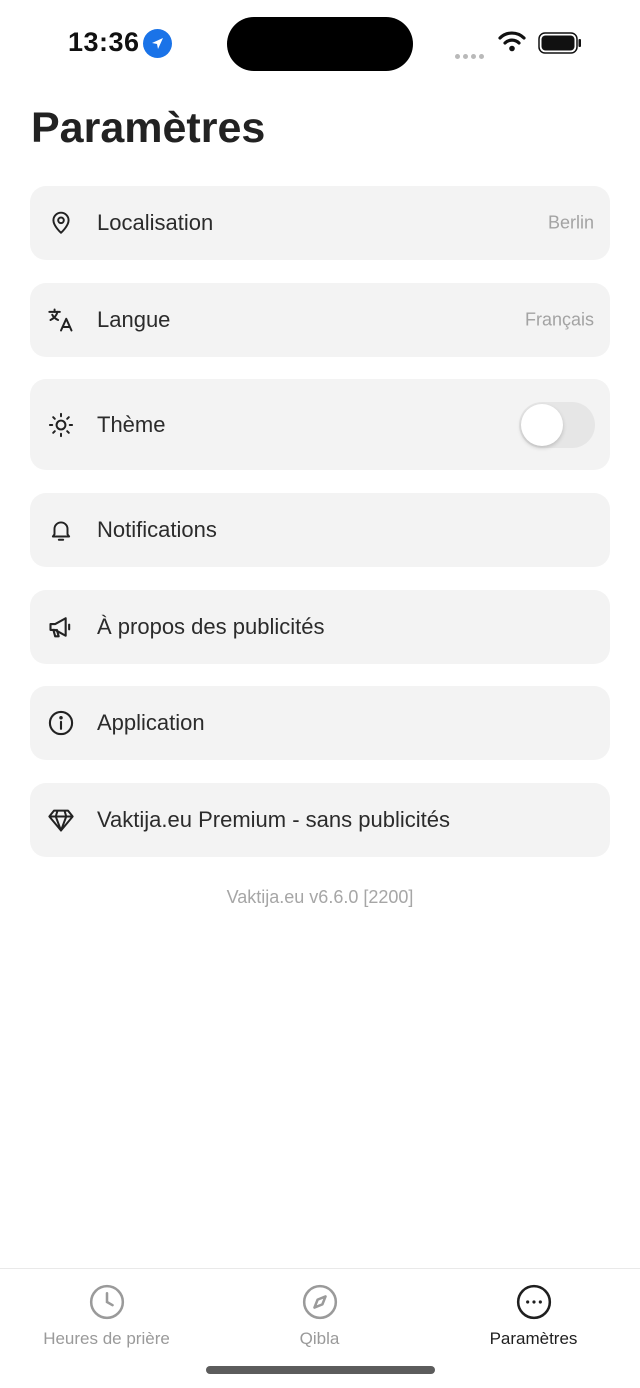  I want to click on tab-prayer-times: Heures de prière, so click(106, 1316).